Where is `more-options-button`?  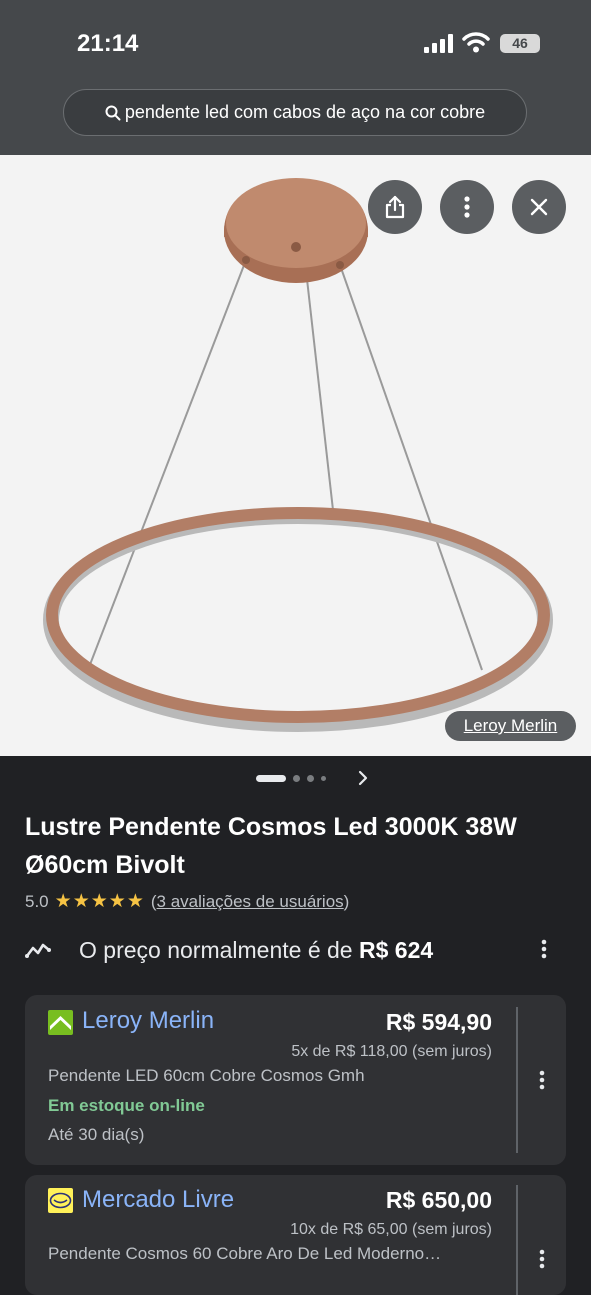 more-options-button is located at coordinates (467, 207).